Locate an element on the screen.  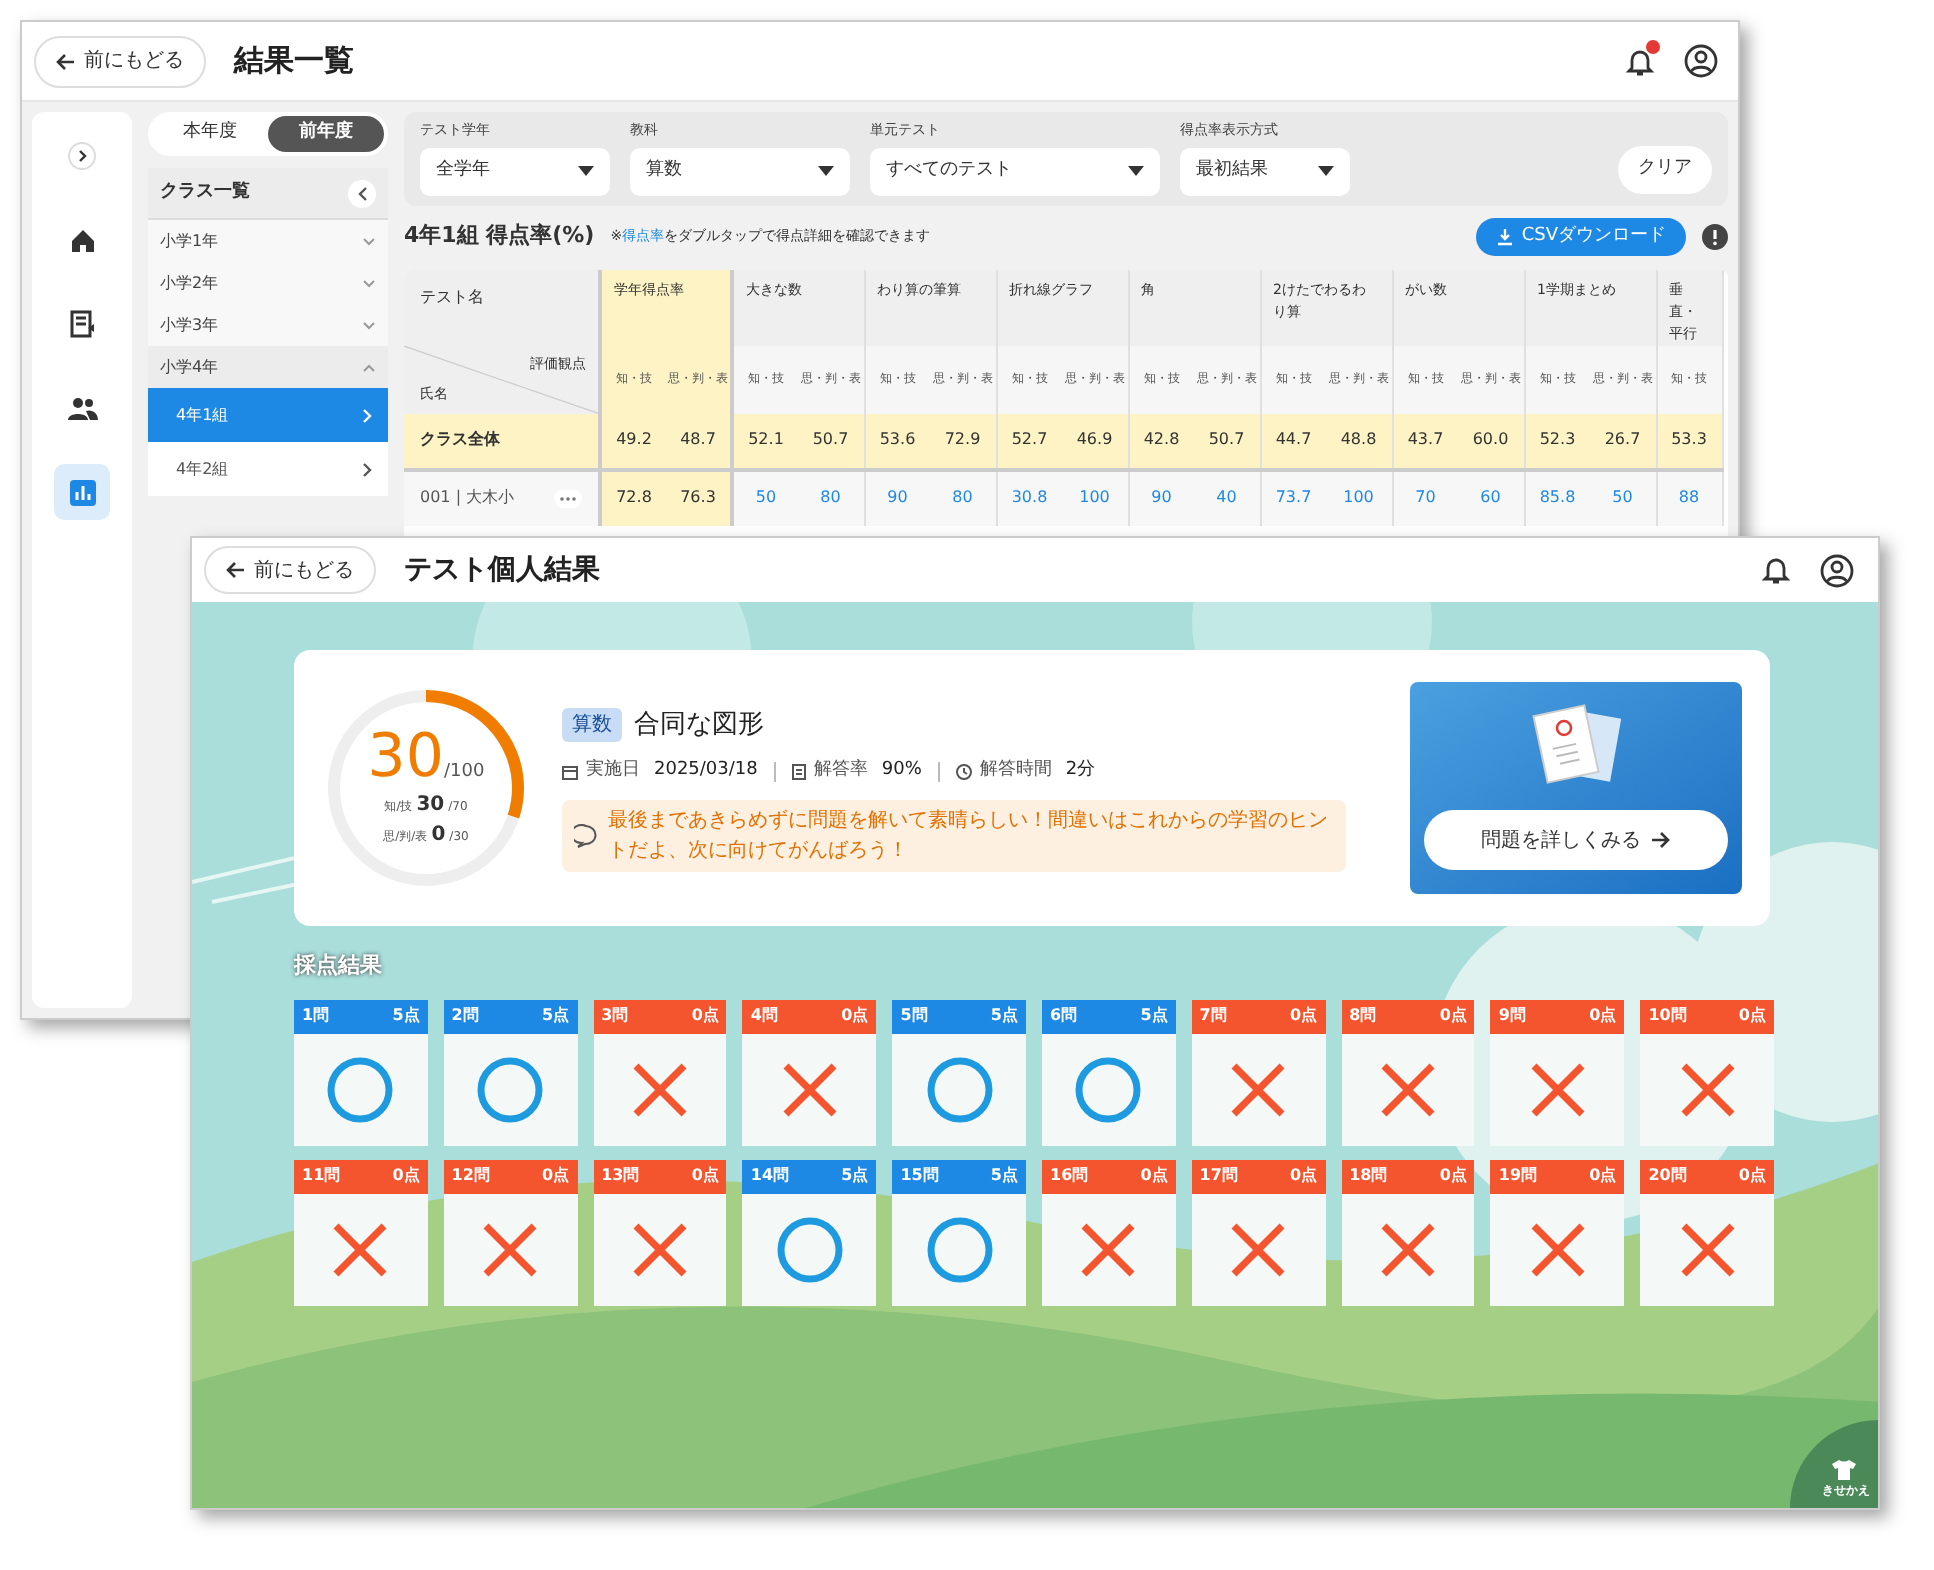
filter-dropdown: 最初結果 is located at coordinates (1265, 171).